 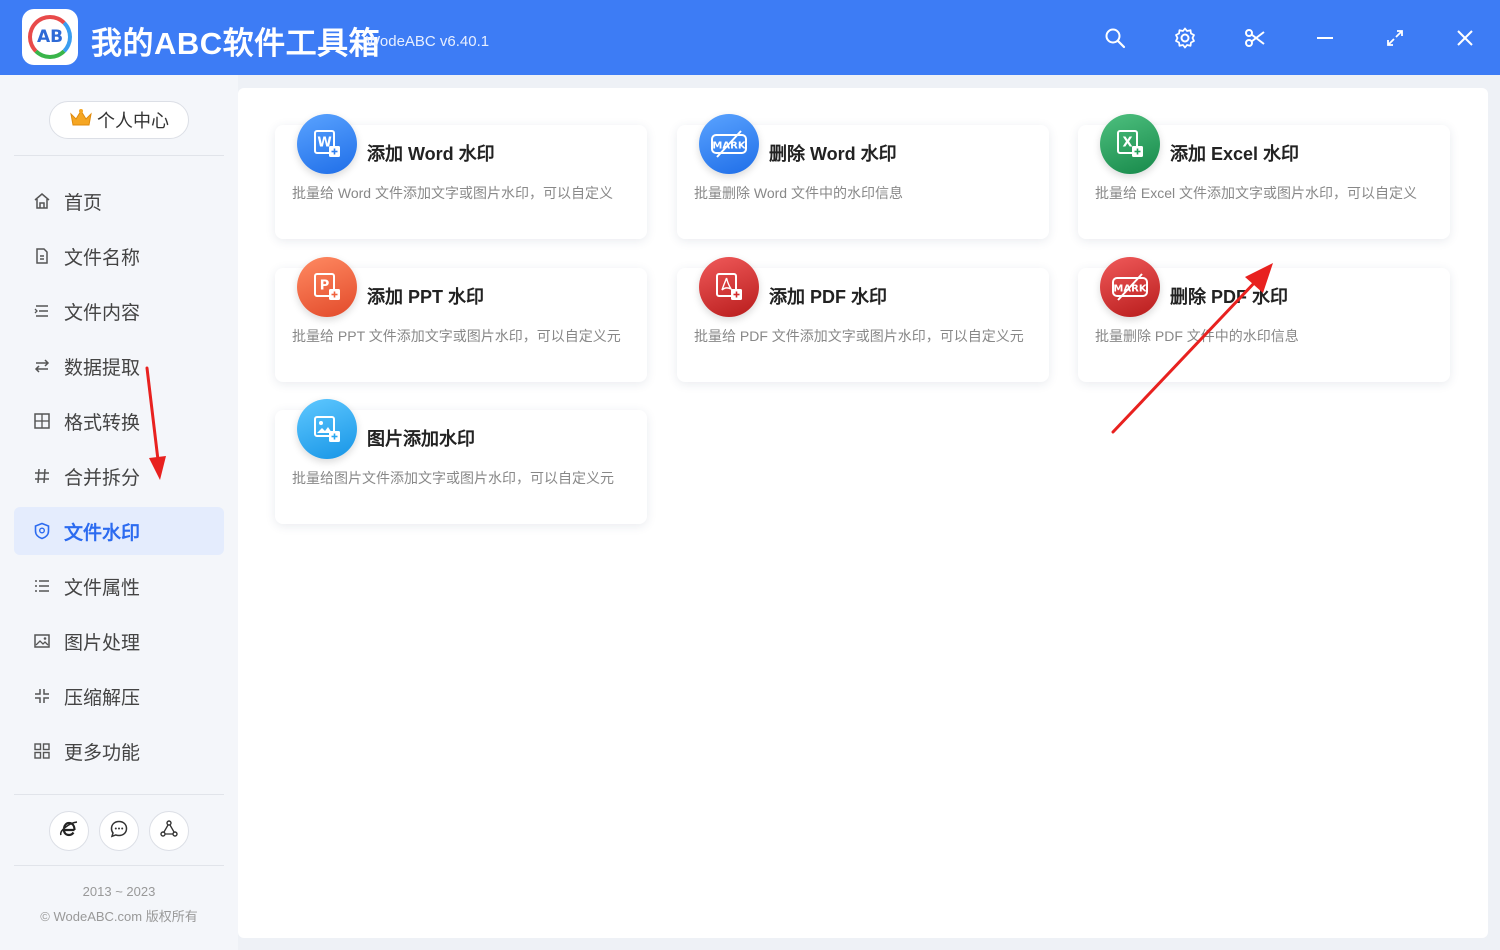 What do you see at coordinates (729, 144) in the screenshot?
I see `word-mark-remove-icon: MARK` at bounding box center [729, 144].